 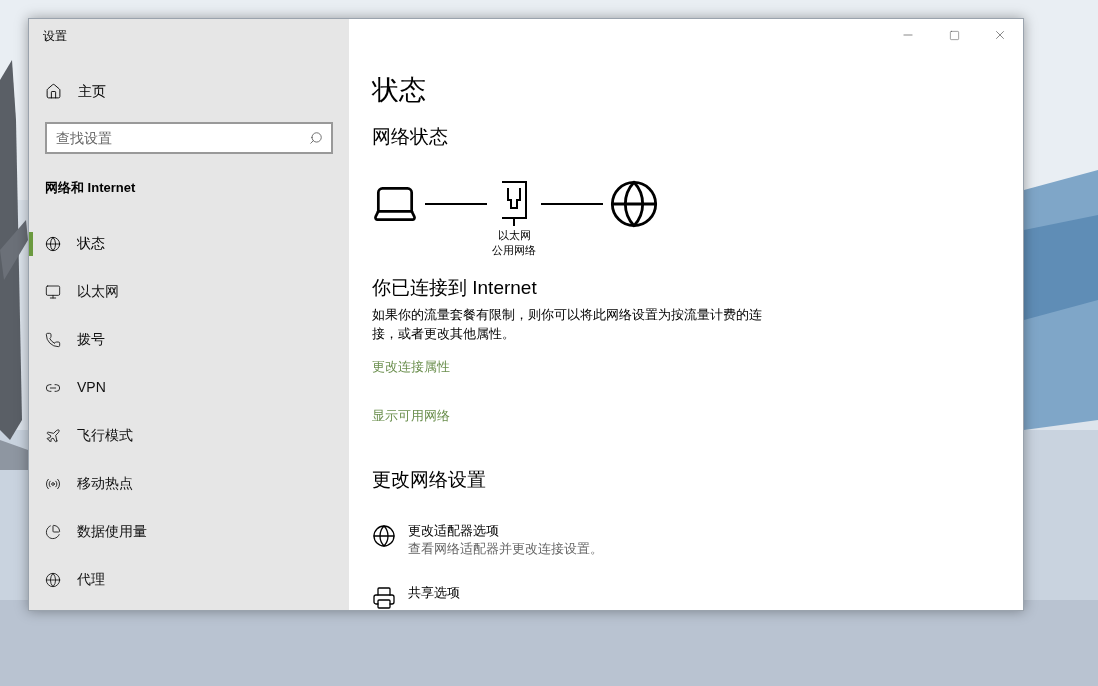 What do you see at coordinates (434, 593) in the screenshot?
I see `option-title: 共享选项` at bounding box center [434, 593].